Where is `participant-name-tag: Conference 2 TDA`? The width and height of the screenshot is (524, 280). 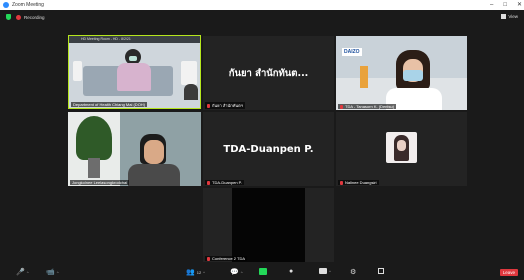 participant-name-tag: Conference 2 TDA is located at coordinates (226, 258).